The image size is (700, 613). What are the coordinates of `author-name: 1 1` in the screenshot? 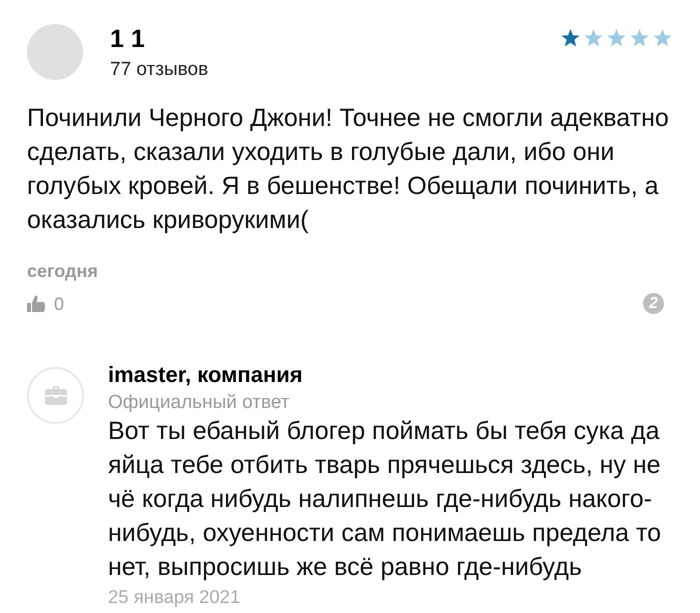 It's located at (127, 39).